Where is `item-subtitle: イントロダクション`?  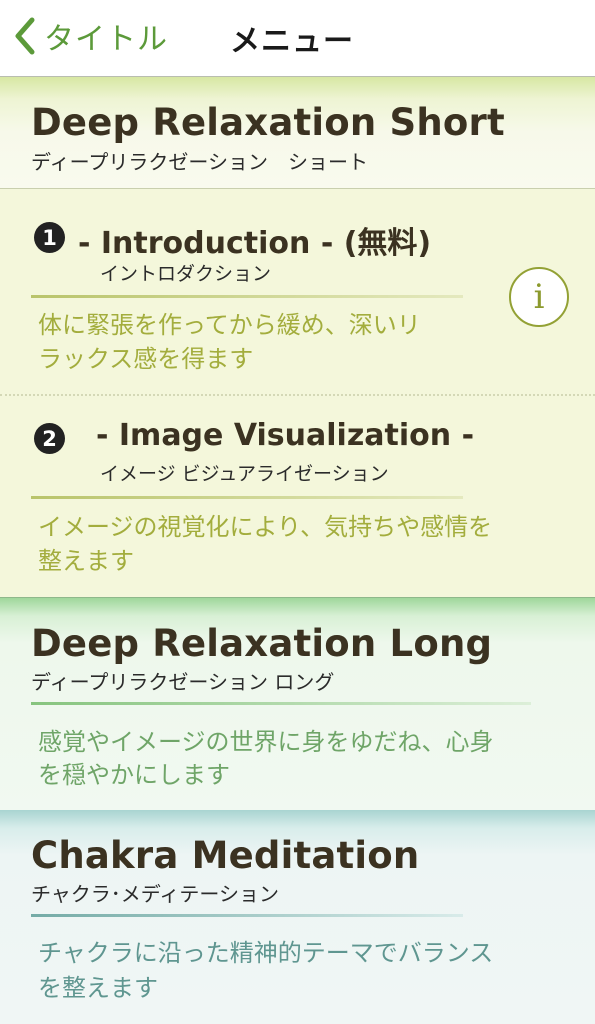
item-subtitle: イントロダクション is located at coordinates (186, 274).